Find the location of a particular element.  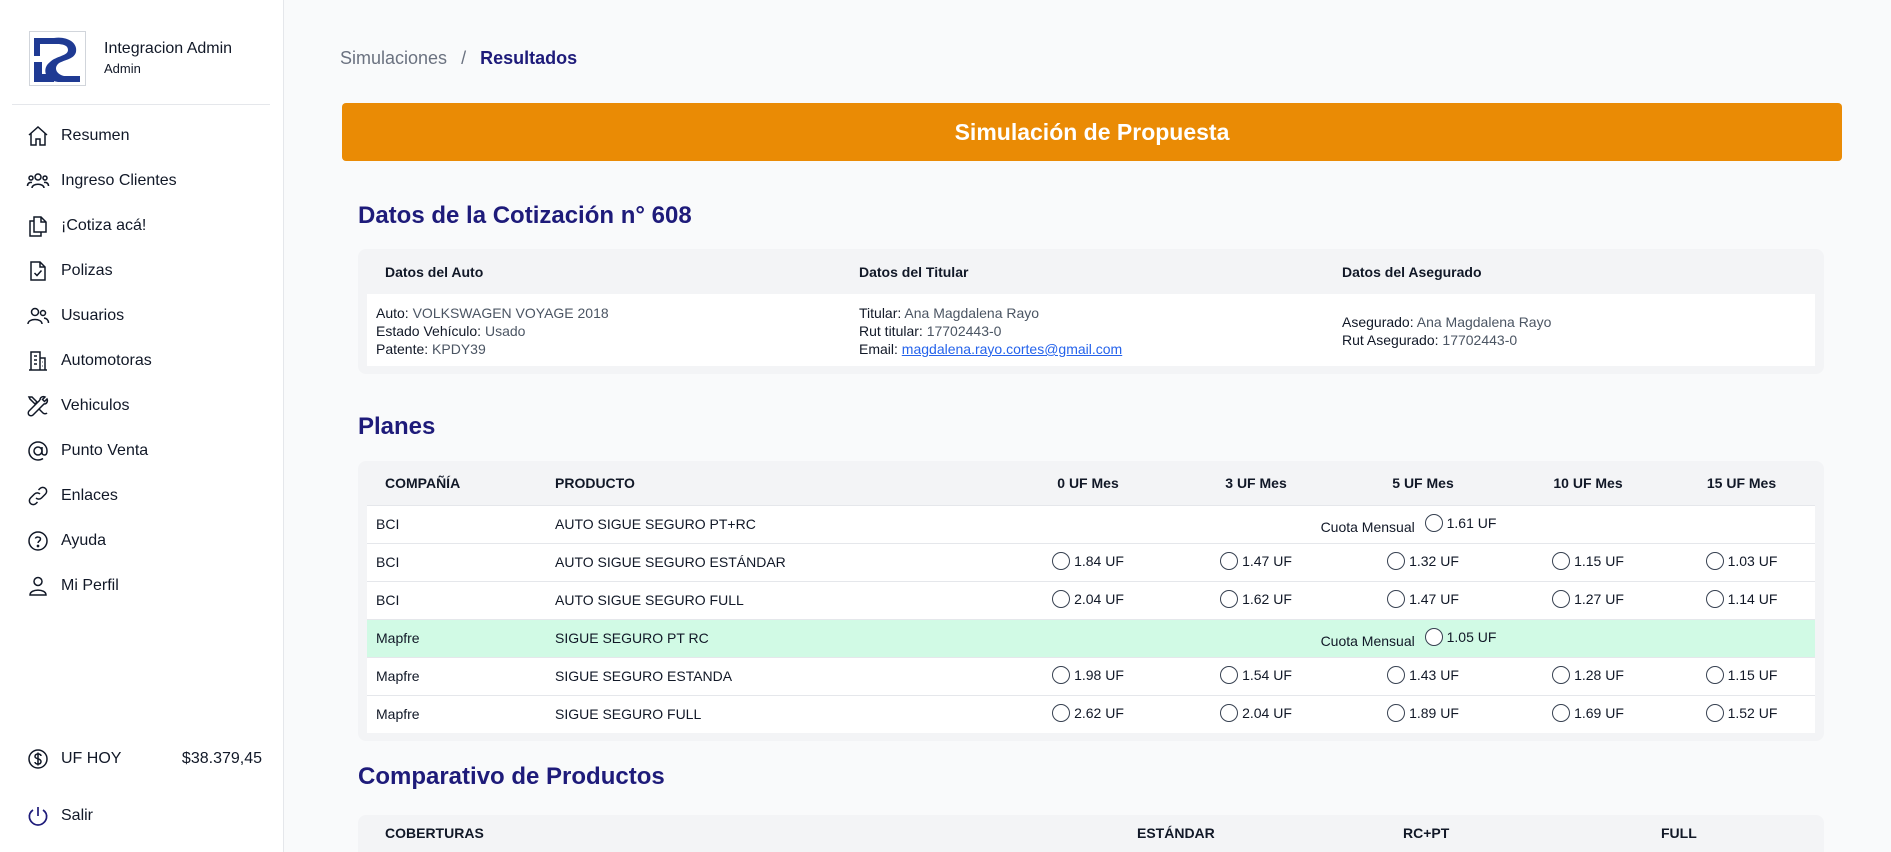

comparison-title: Comparativo de Productos is located at coordinates (511, 776).